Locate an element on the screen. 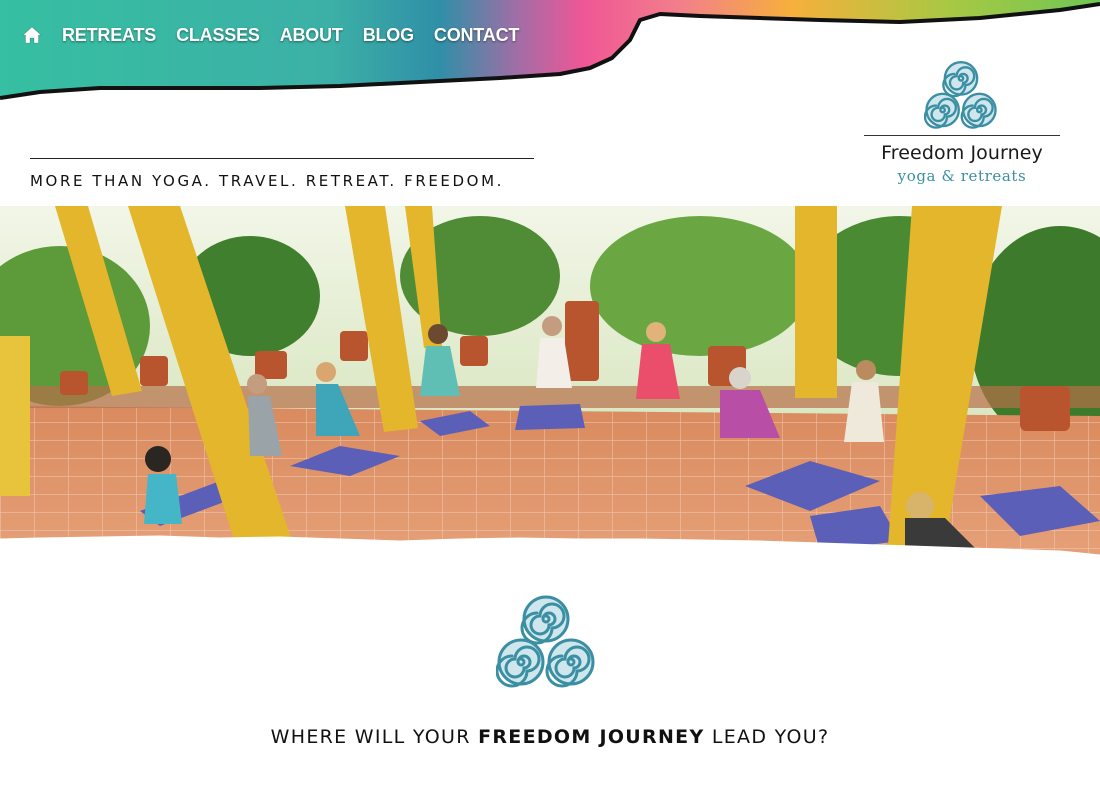  main-nav: RETREATS CLASSES ABOUT BLOG CONTACT is located at coordinates (280, 35).